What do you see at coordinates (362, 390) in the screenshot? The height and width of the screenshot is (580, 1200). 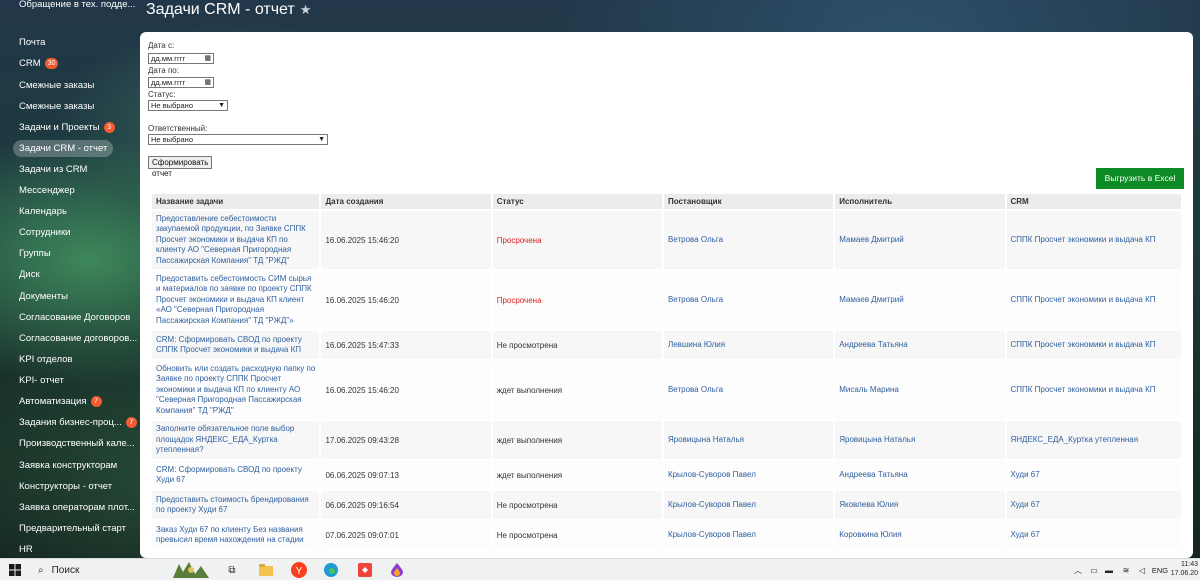 I see `created-date: 16.06.2025 15:46:20` at bounding box center [362, 390].